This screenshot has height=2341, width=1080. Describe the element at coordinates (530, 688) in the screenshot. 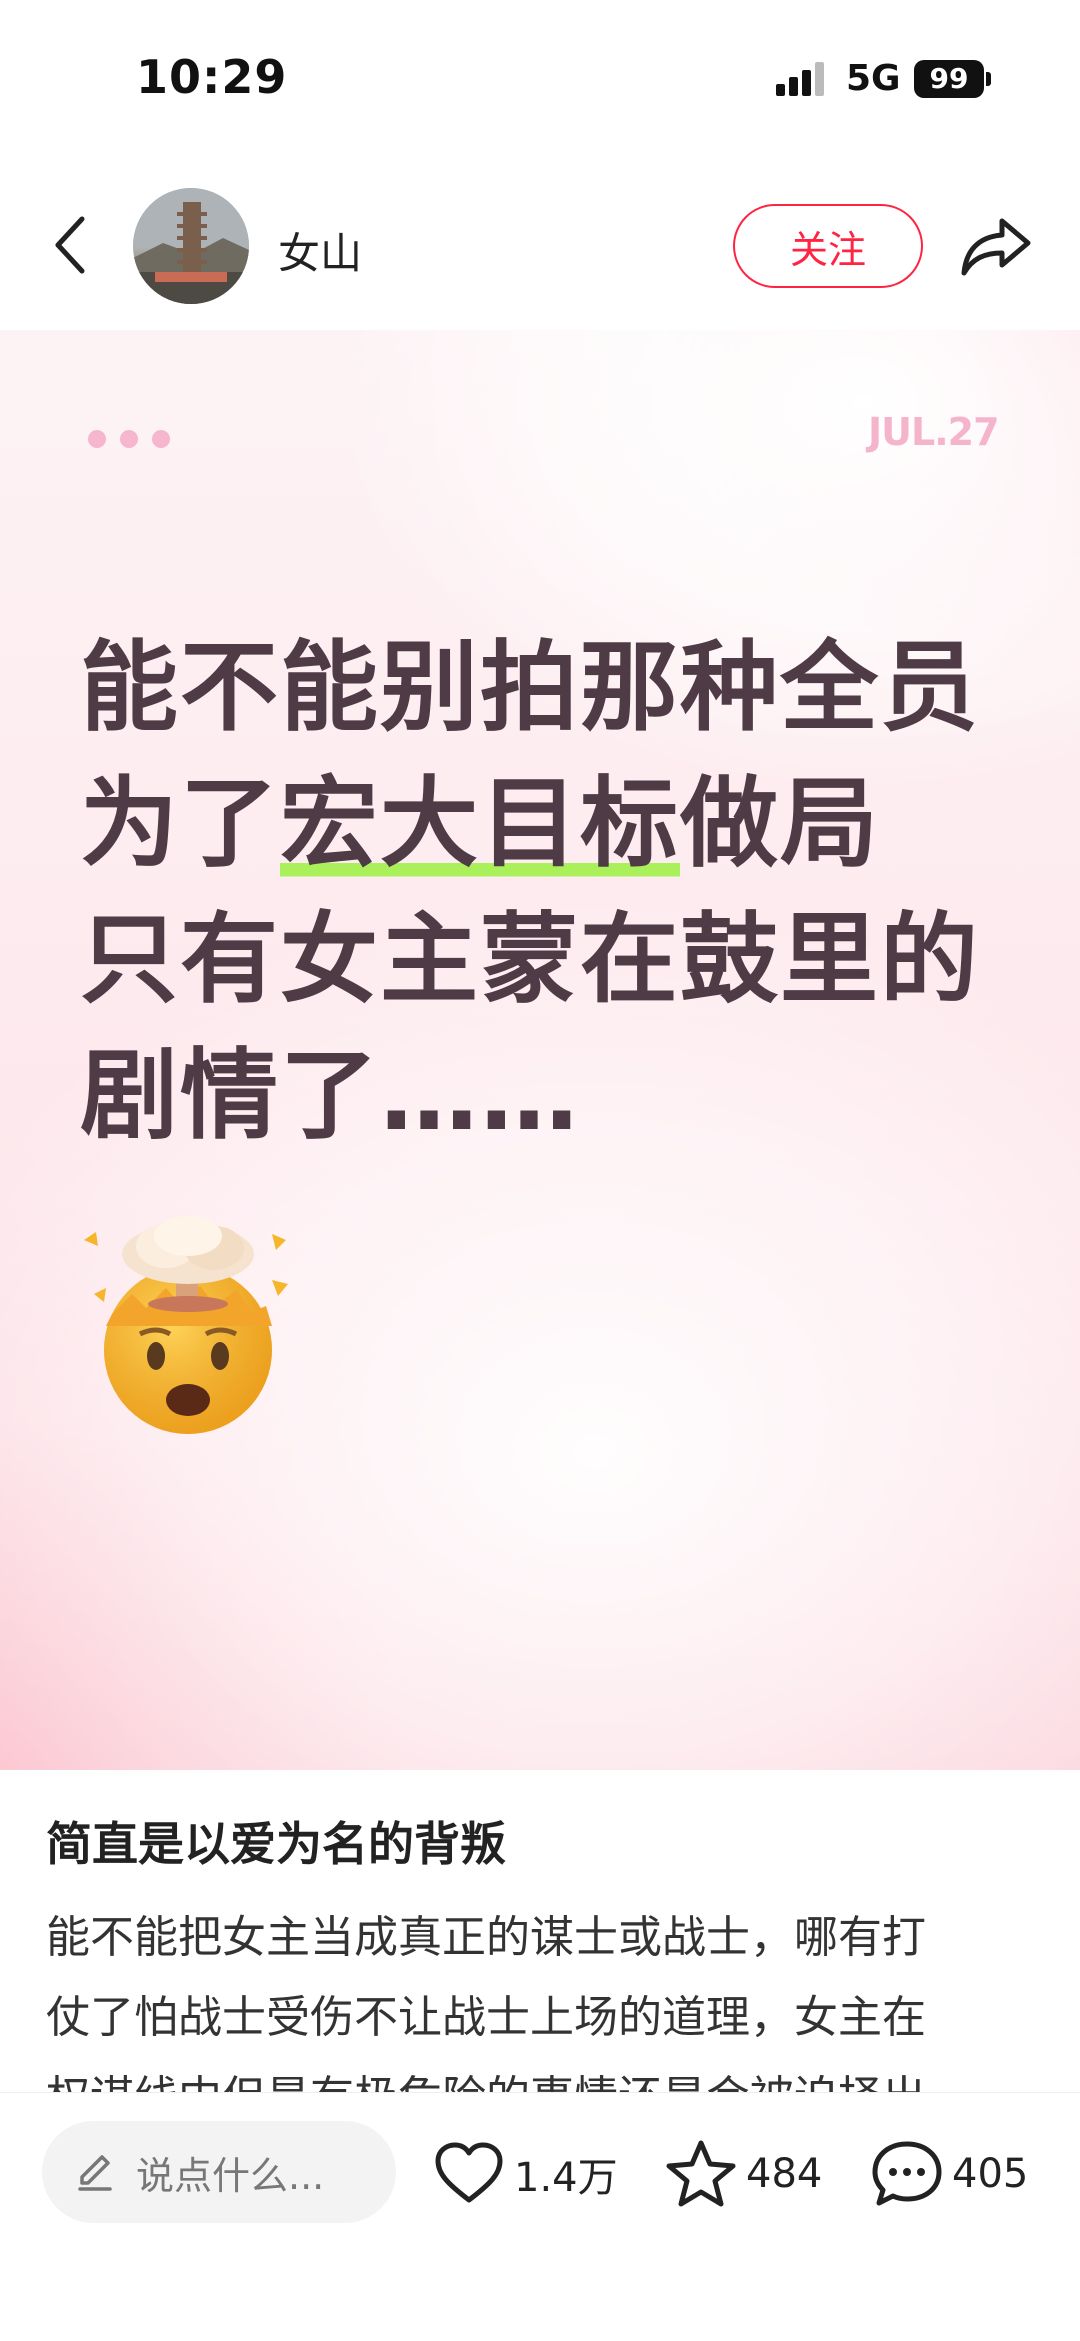

I see `headline-line-1: 能不能别拍那种全员` at that location.